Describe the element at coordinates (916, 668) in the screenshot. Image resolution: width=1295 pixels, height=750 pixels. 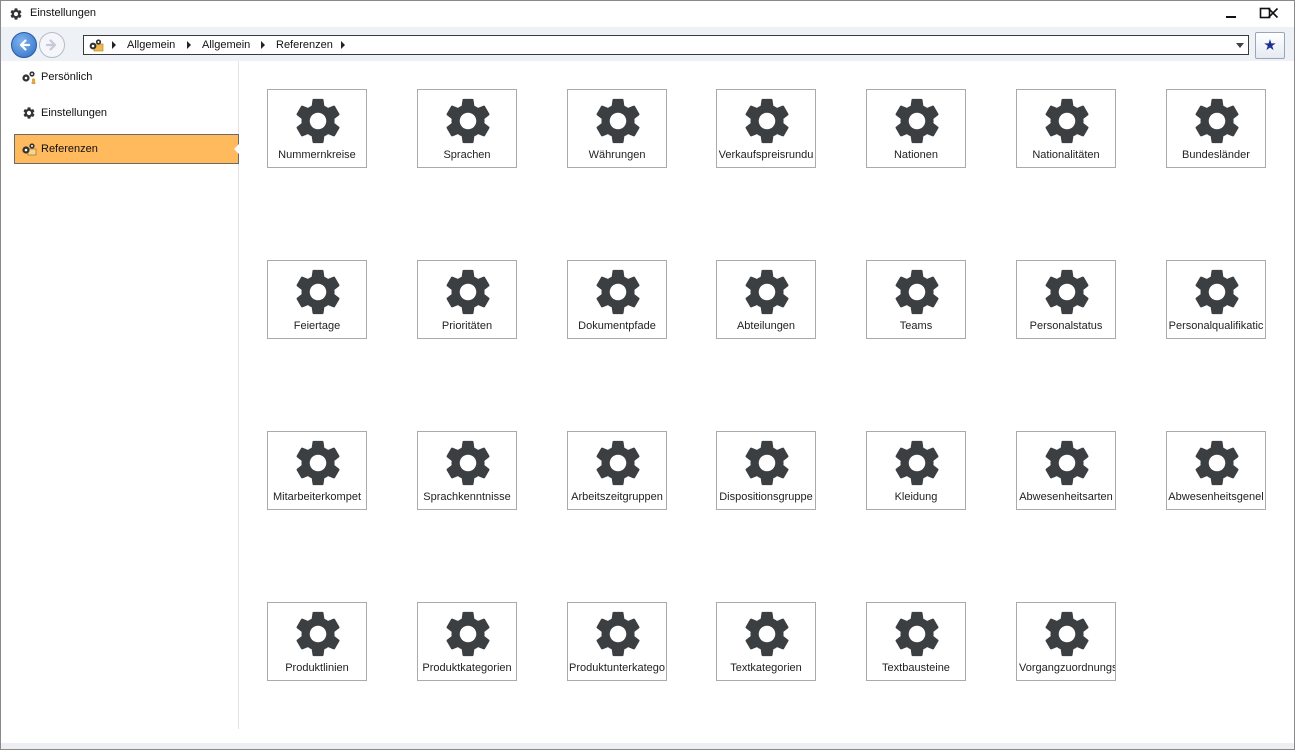
I see `tile-label: Textbausteine` at that location.